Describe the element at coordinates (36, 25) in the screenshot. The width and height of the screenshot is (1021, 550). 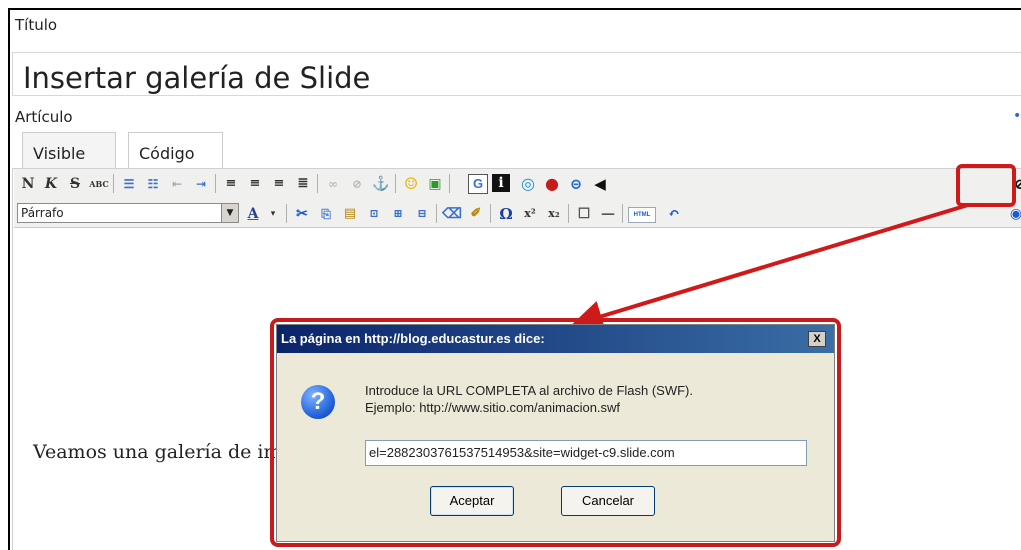
I see `title-label: Título` at that location.